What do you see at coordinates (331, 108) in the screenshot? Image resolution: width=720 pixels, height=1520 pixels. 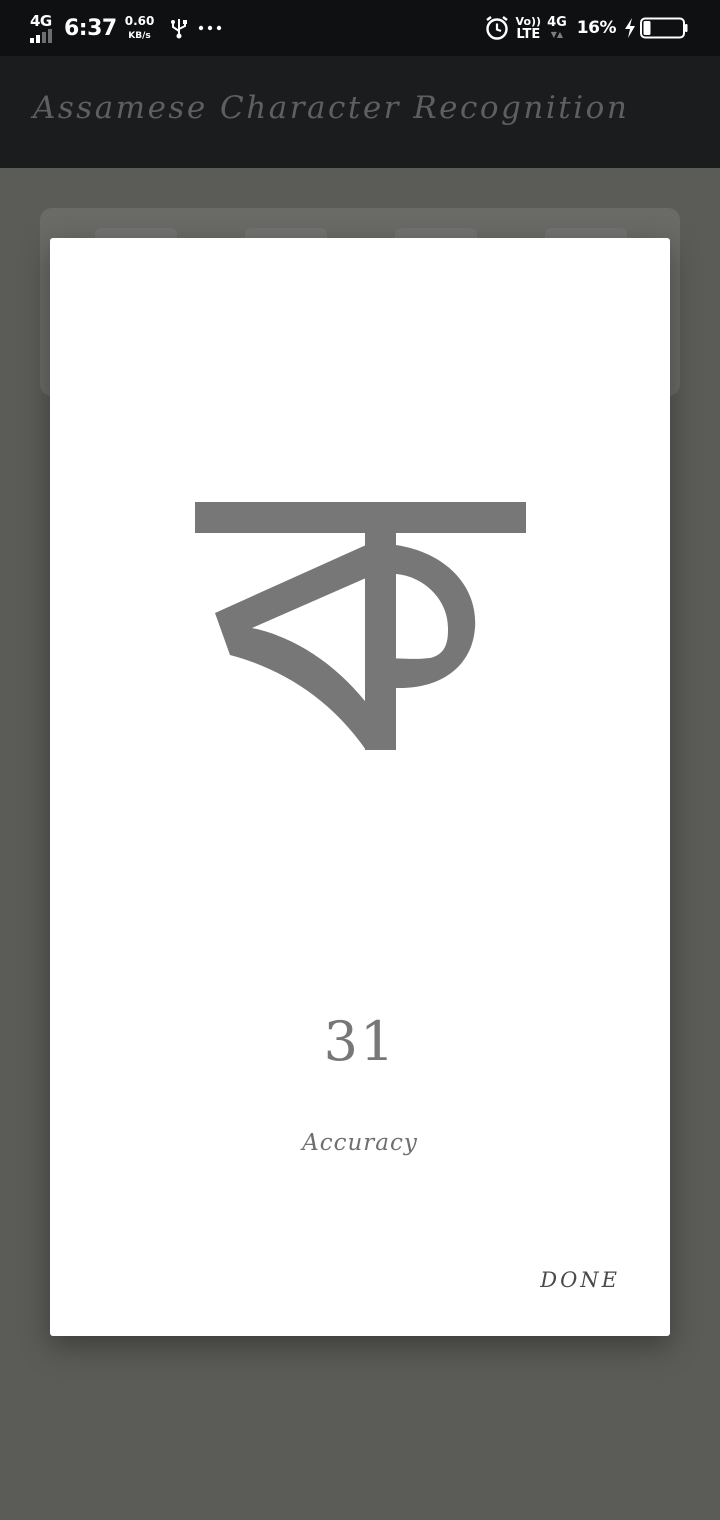 I see `app-title: Assamese Character Recognition` at bounding box center [331, 108].